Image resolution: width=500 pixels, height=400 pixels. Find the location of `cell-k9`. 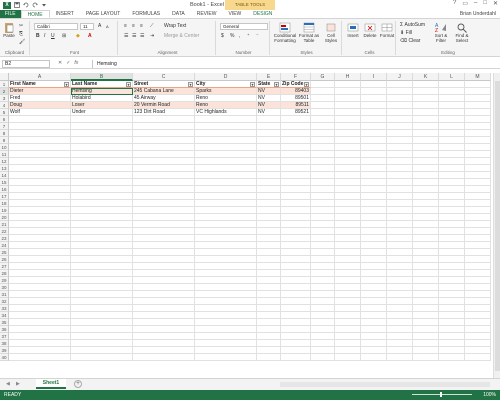

cell-k9 is located at coordinates (426, 140).